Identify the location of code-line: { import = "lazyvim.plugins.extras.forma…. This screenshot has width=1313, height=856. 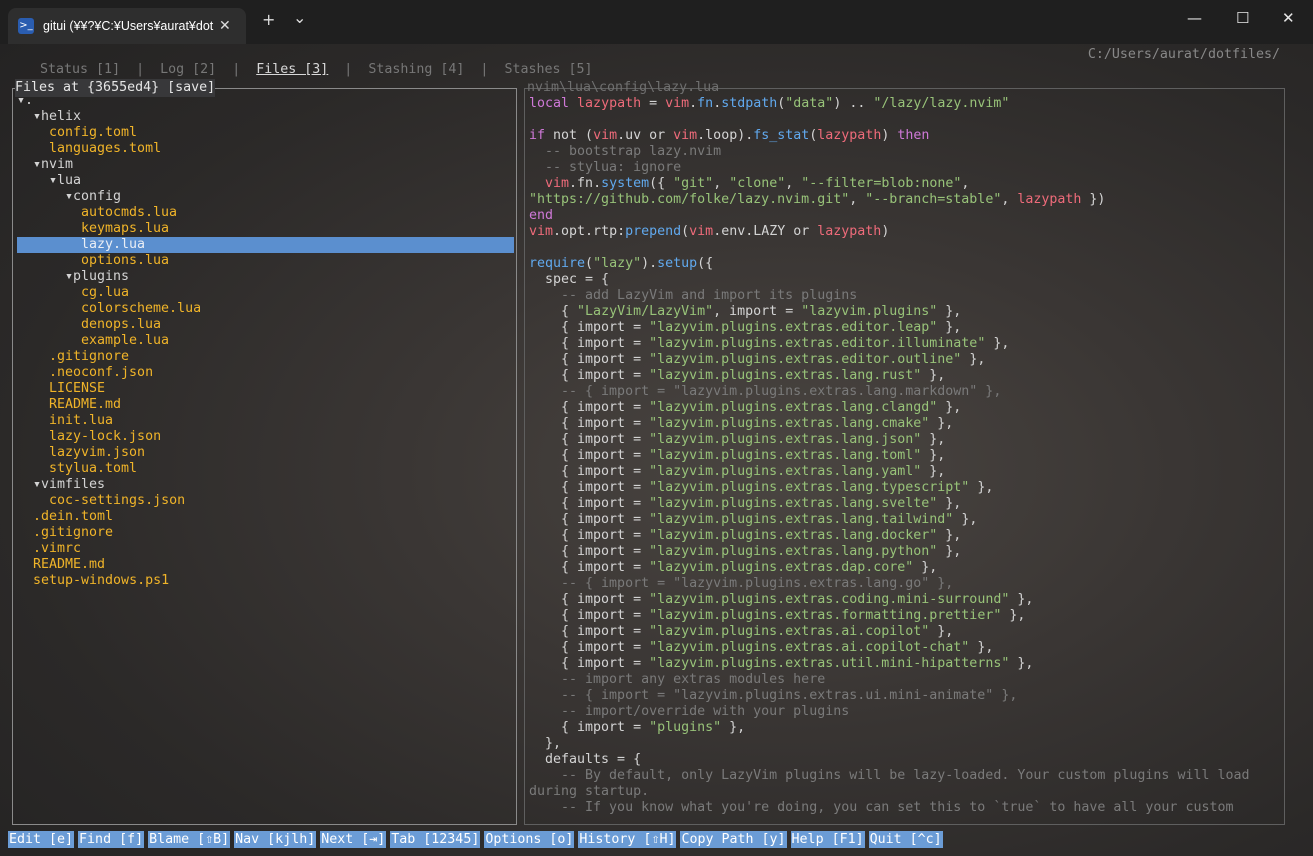
(905, 616).